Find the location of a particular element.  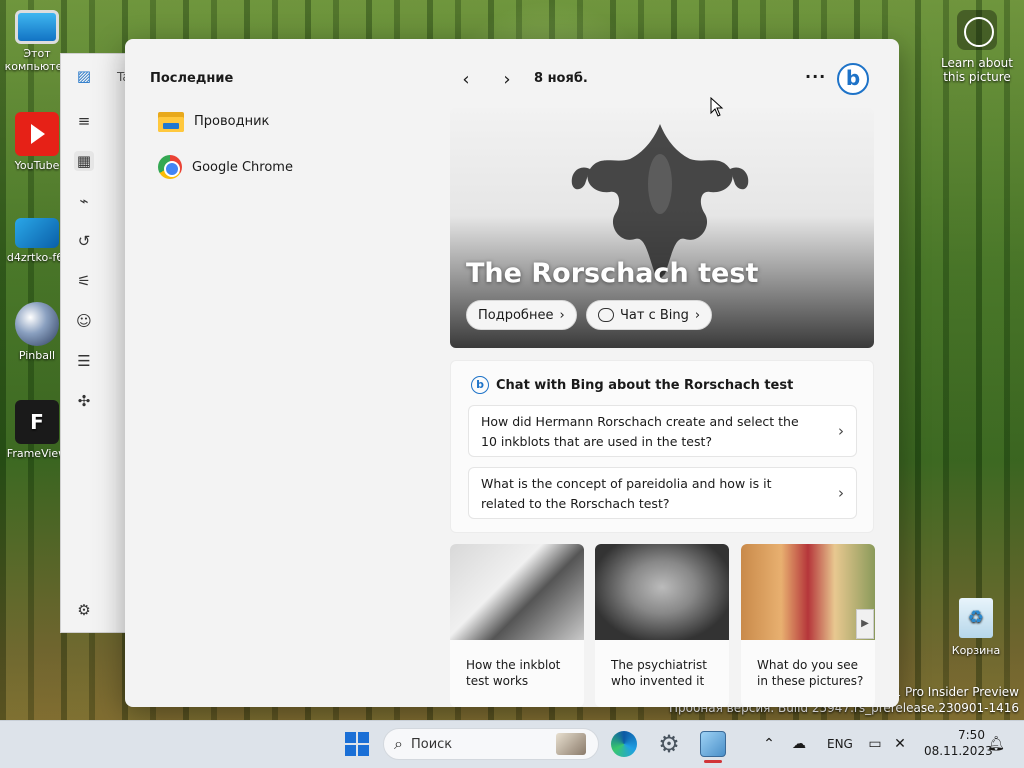

recycle-bin-icon: ♻ is located at coordinates (976, 618).